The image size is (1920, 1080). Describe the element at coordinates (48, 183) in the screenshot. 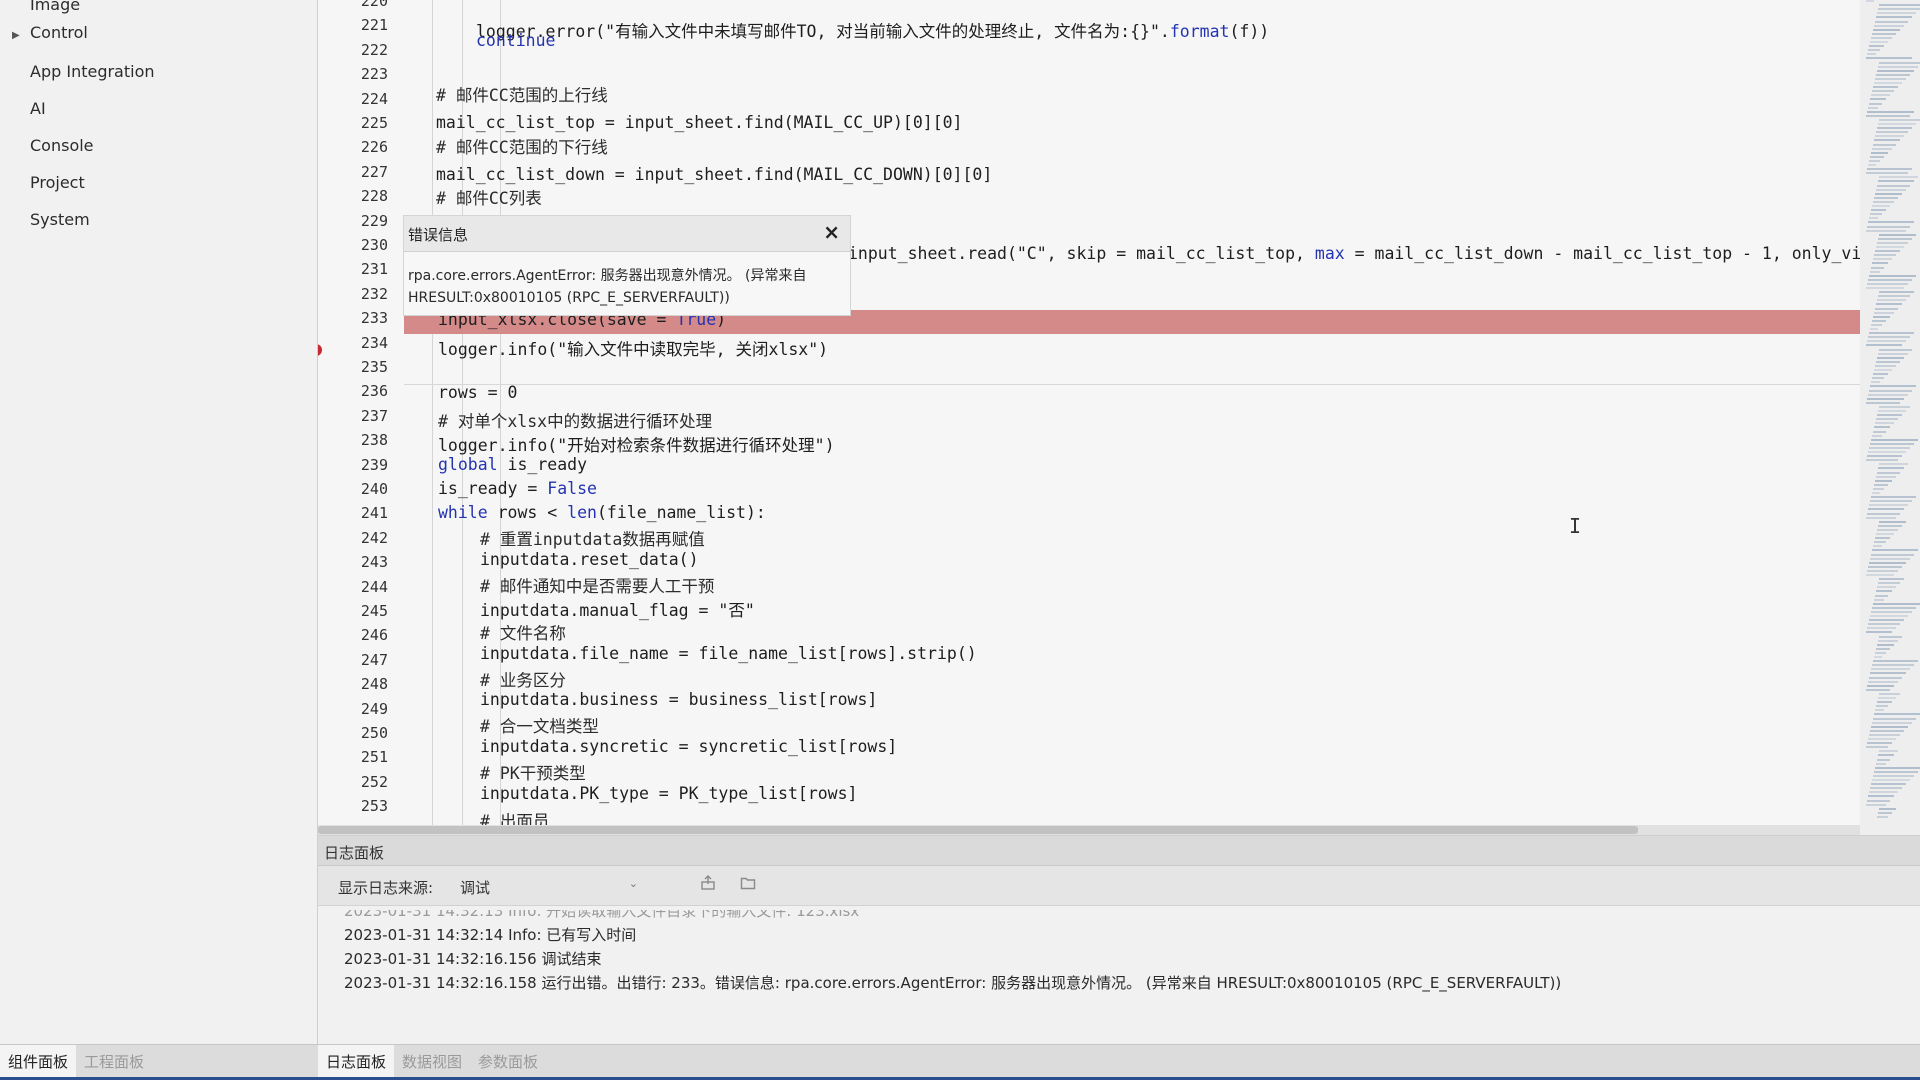

I see `tree-item-project: Project` at that location.